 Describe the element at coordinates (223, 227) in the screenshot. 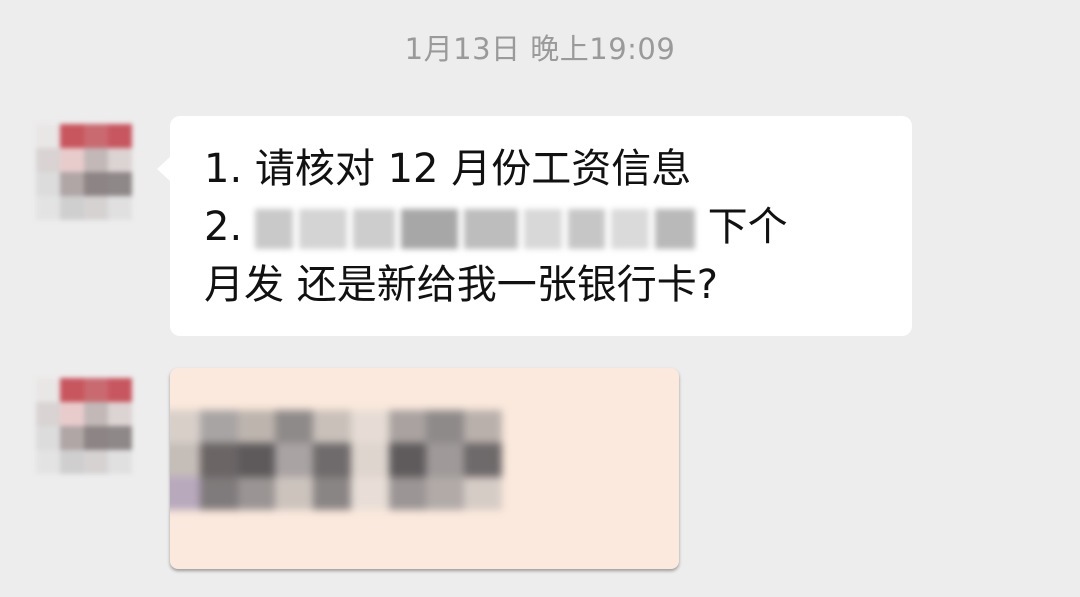

I see `message-line-2-prefix: 2.` at that location.